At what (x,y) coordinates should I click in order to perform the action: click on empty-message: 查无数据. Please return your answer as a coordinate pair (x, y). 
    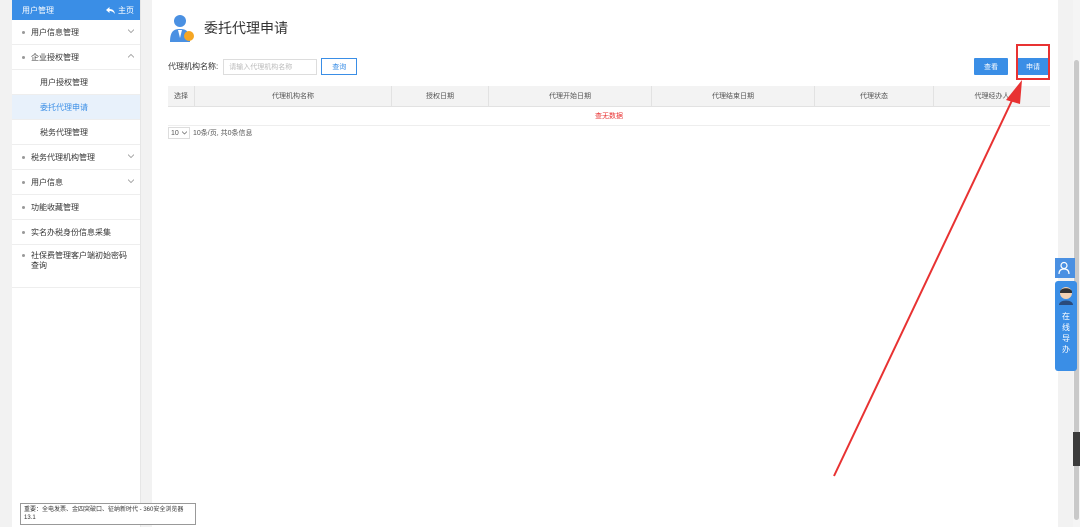
    Looking at the image, I should click on (609, 116).